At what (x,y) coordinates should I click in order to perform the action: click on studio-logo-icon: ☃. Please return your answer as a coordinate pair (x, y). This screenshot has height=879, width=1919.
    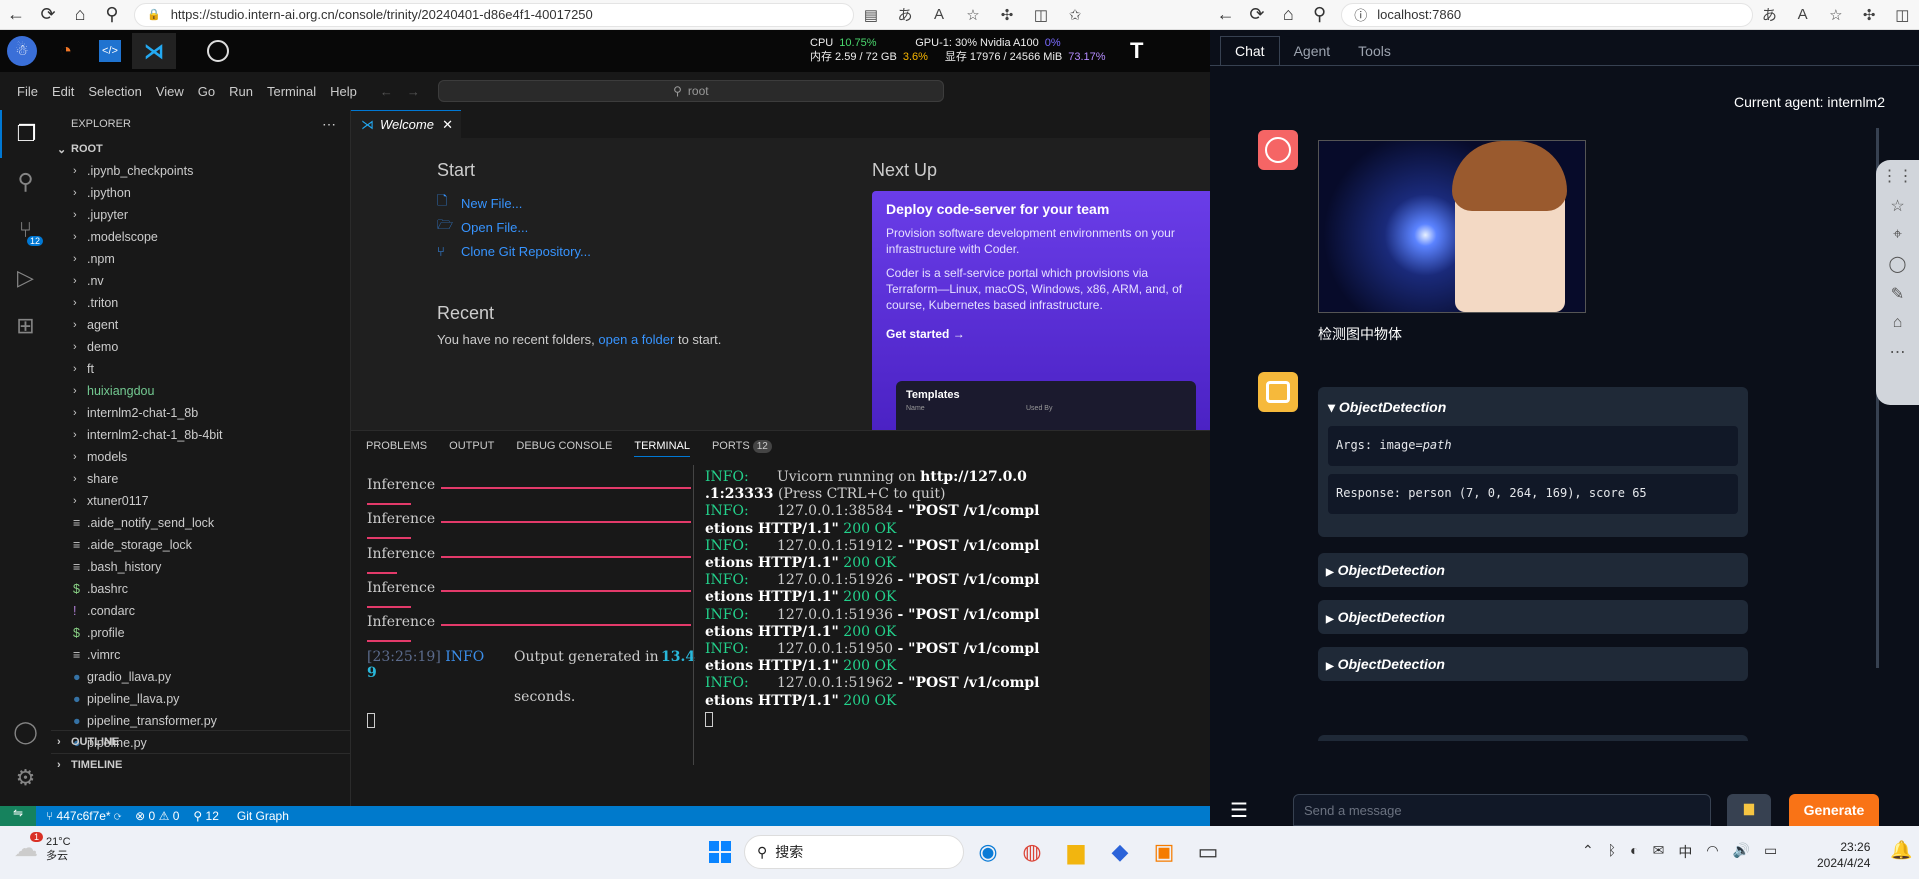
    Looking at the image, I should click on (22, 51).